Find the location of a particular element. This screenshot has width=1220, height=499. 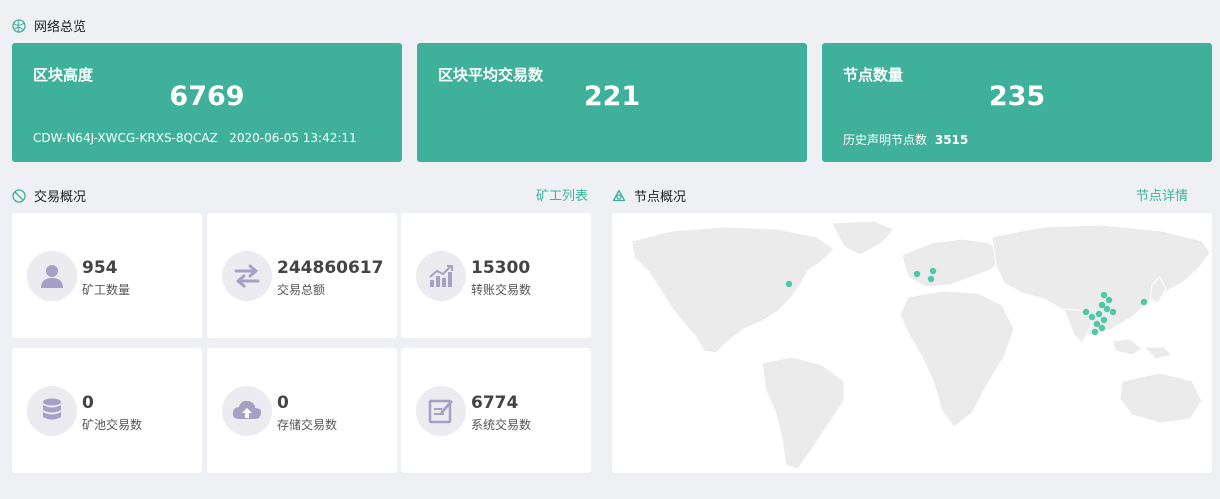

miner-list-link: 矿工列表 is located at coordinates (562, 194).